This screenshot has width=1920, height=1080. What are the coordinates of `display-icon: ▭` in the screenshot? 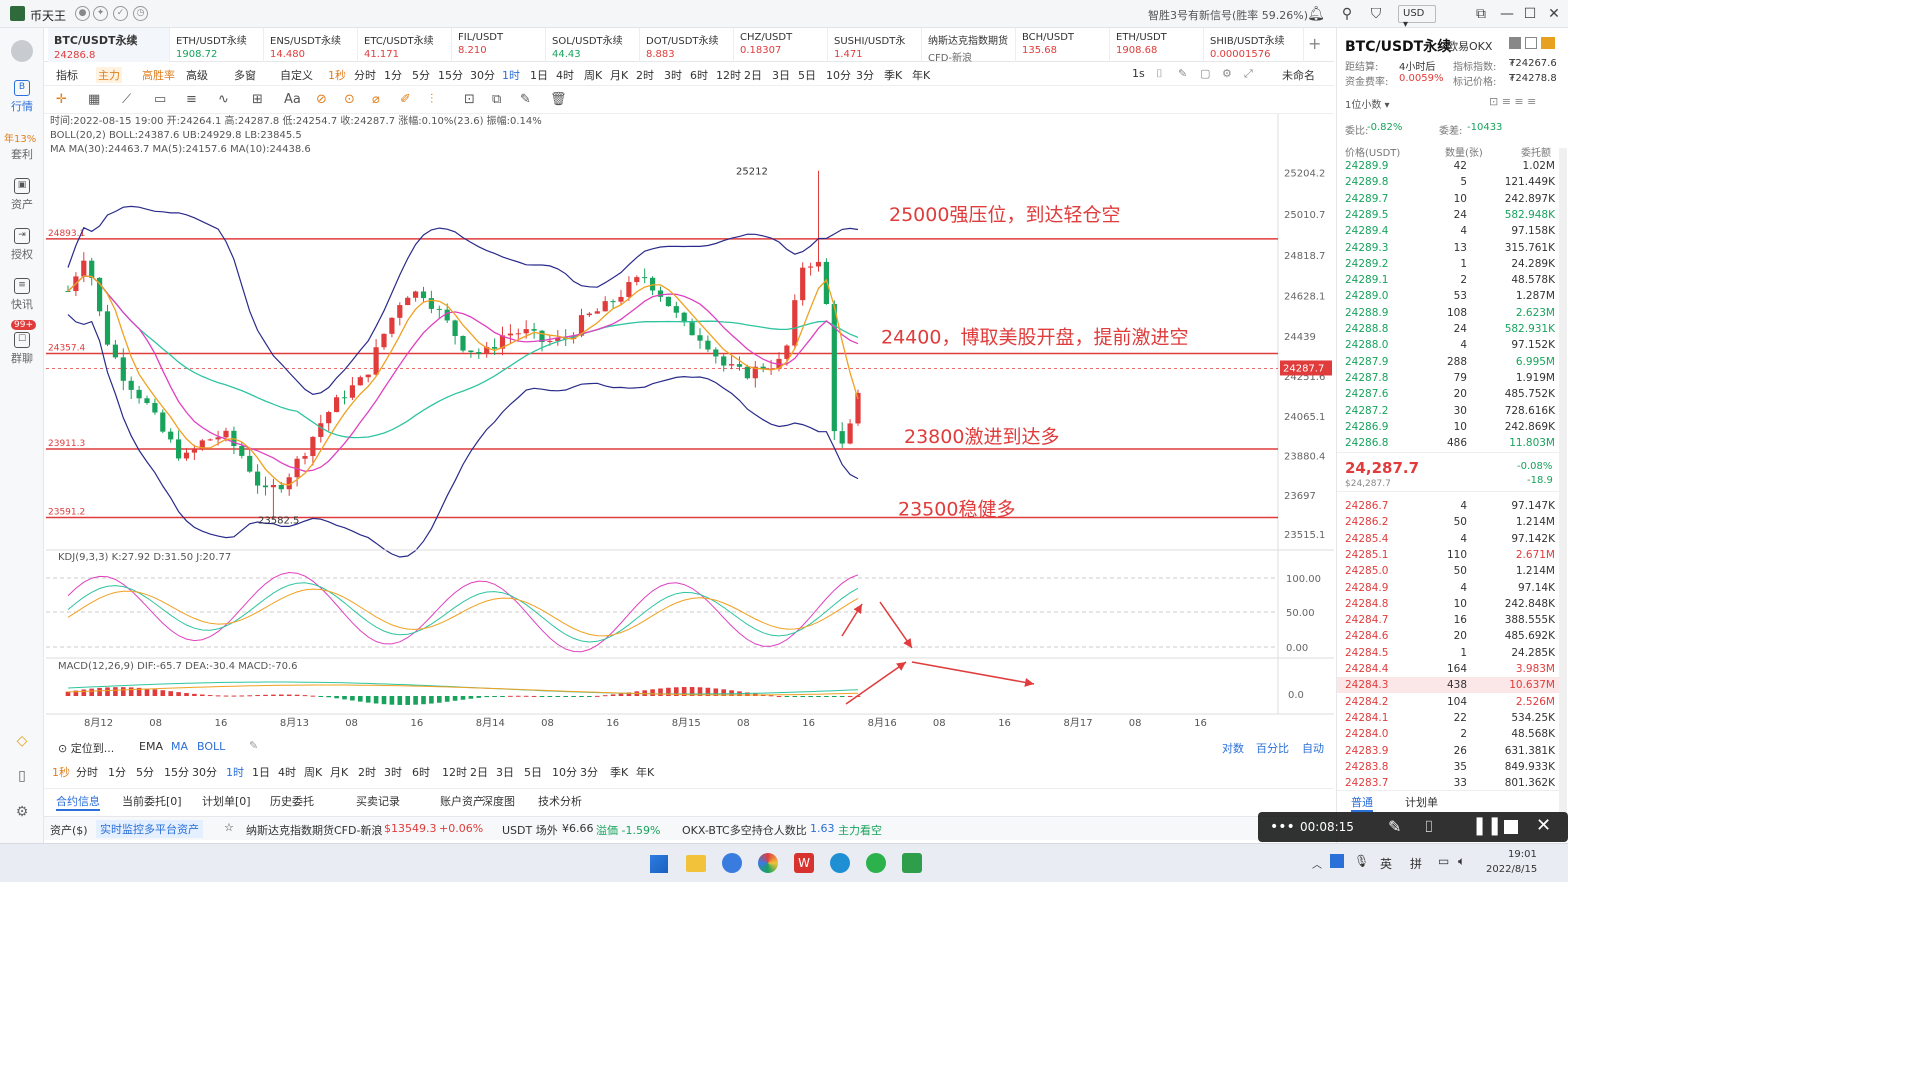 It's located at (1443, 861).